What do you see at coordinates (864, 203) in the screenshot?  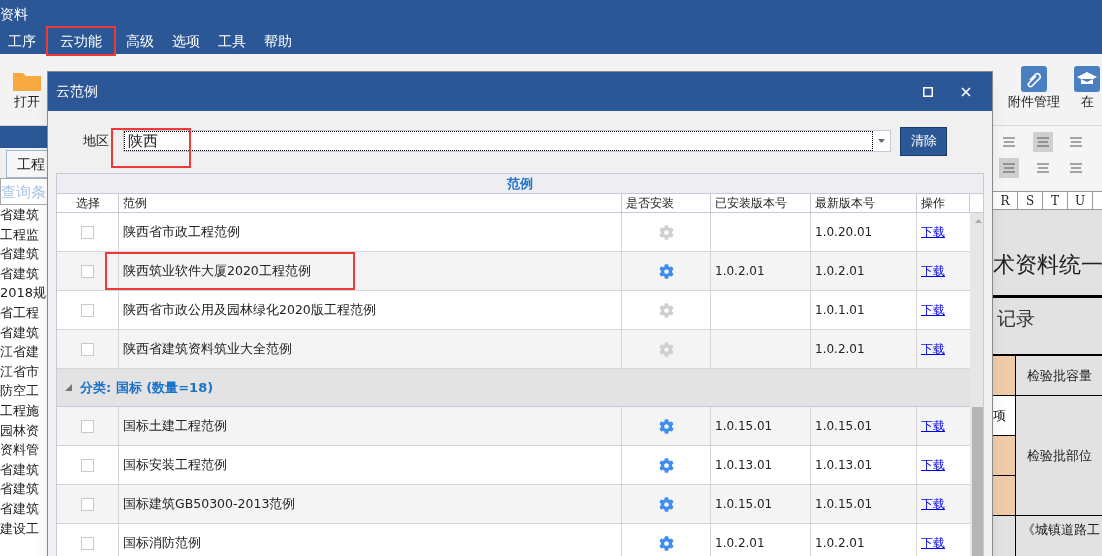 I see `column-header: 最新版本号` at bounding box center [864, 203].